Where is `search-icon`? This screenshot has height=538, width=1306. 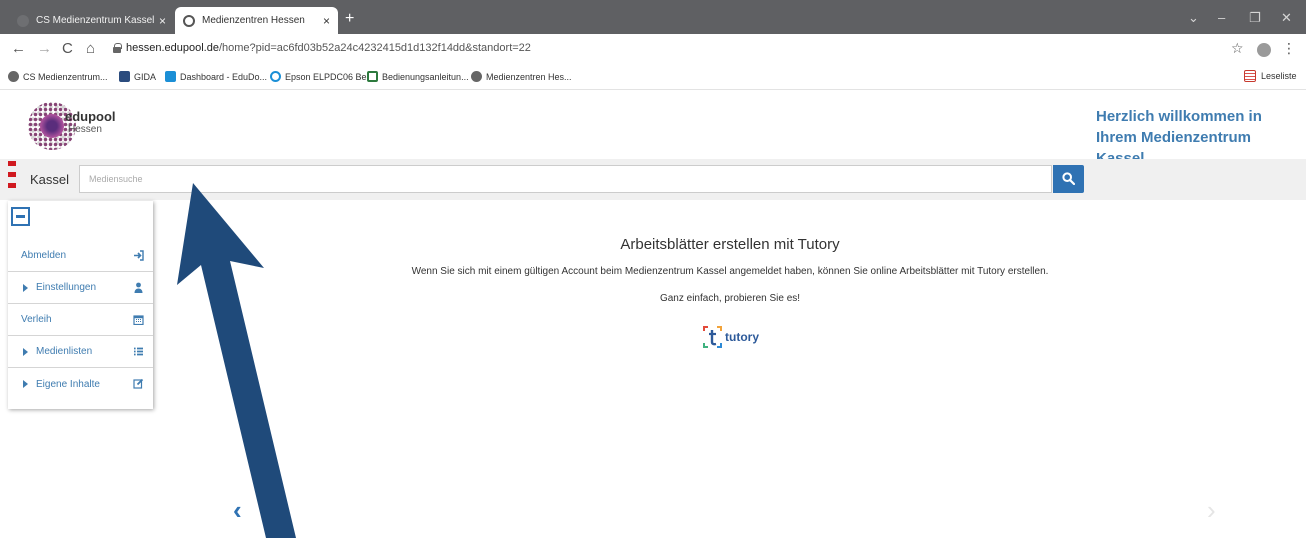 search-icon is located at coordinates (1068, 178).